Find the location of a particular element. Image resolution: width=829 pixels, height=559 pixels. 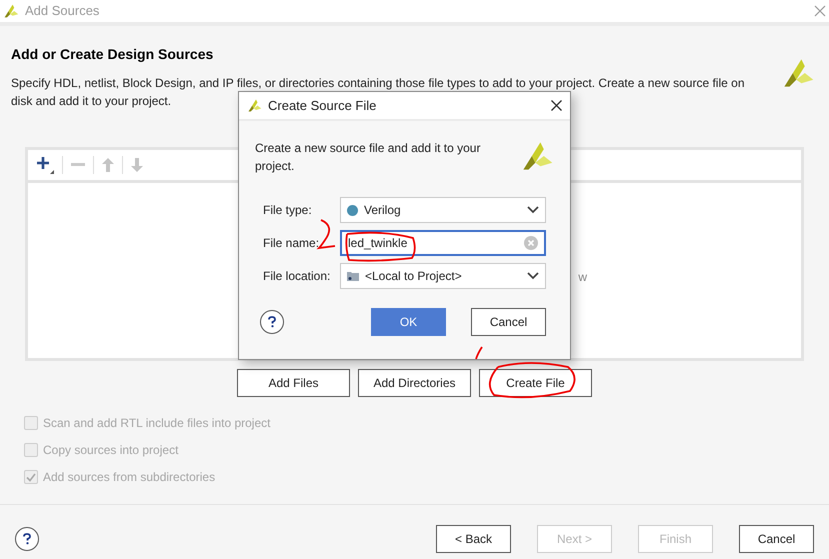

clear-icon is located at coordinates (531, 243).